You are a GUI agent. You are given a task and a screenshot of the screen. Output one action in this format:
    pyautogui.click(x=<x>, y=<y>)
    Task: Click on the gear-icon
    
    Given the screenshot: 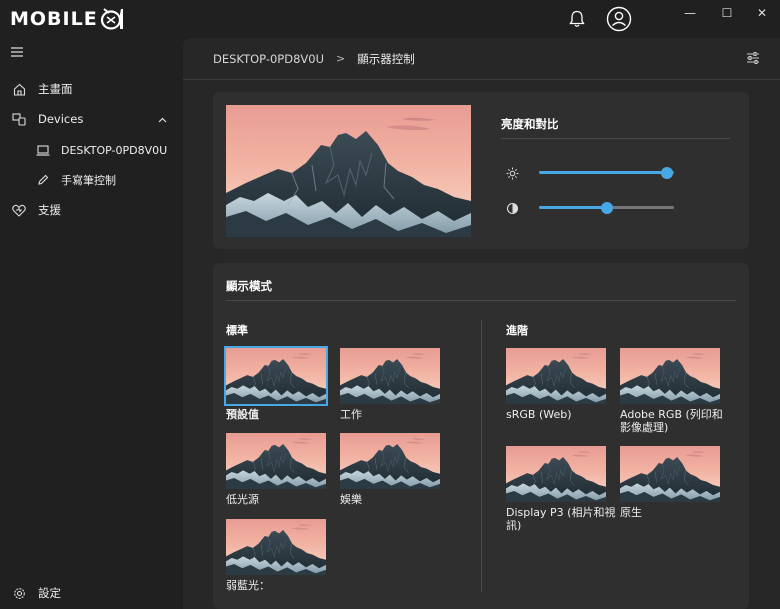 What is the action you would take?
    pyautogui.click(x=19, y=593)
    